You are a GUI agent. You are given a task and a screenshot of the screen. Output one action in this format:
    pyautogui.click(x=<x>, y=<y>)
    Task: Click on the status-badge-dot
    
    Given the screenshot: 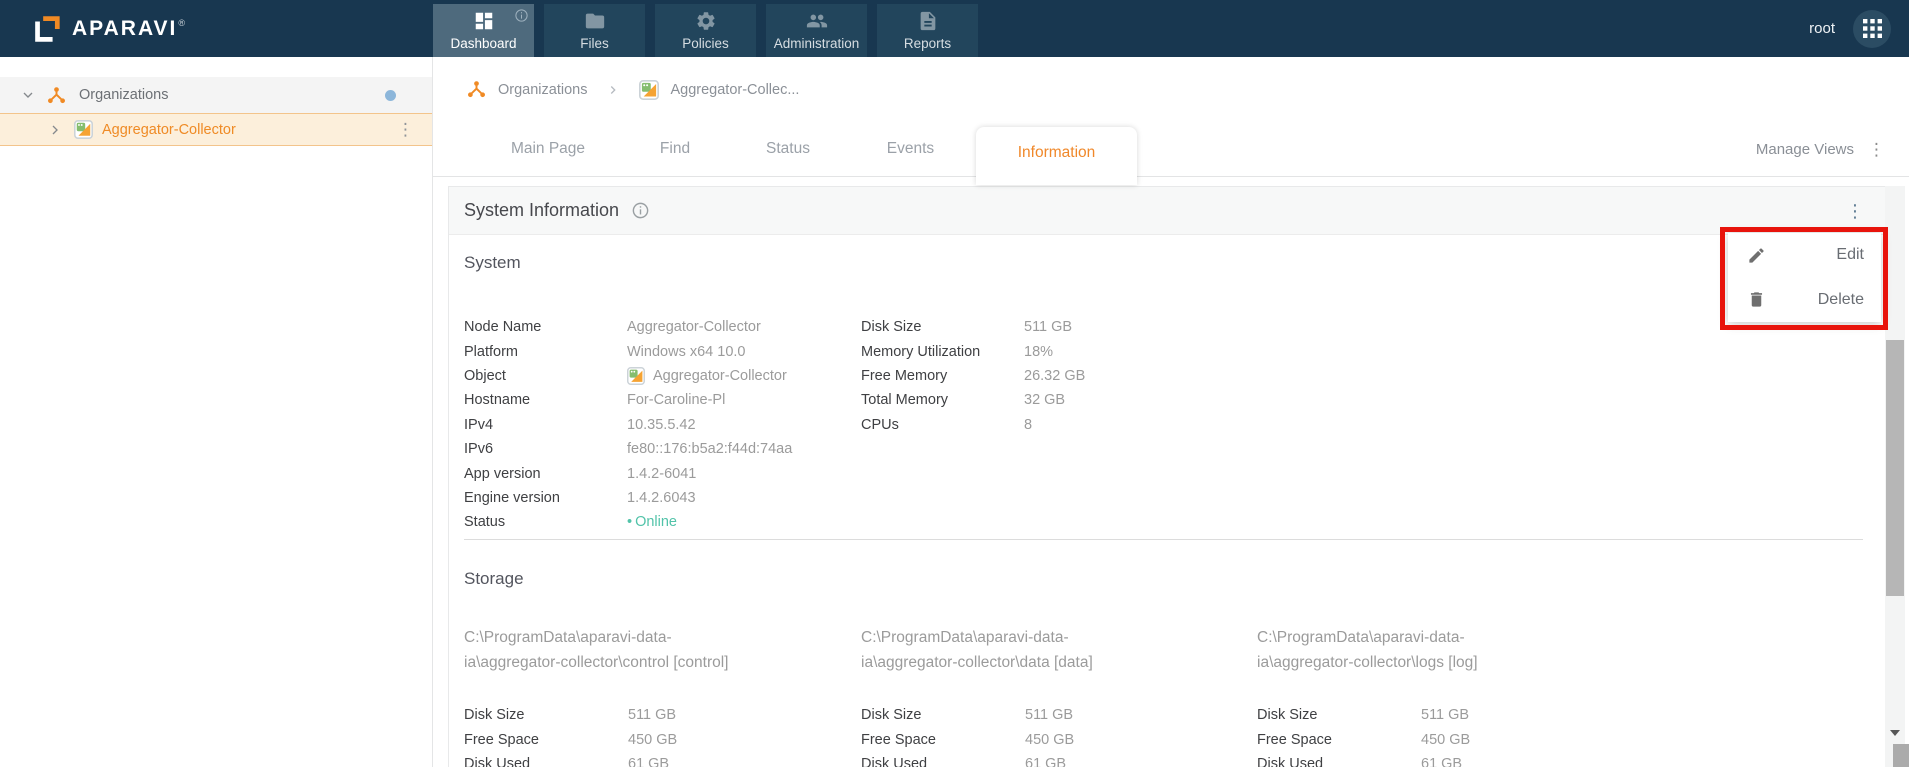 What is the action you would take?
    pyautogui.click(x=390, y=95)
    